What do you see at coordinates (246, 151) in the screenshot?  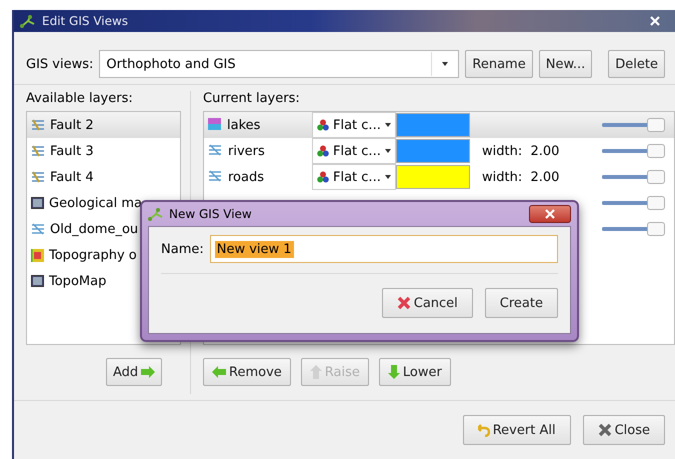 I see `layer-name: rivers` at bounding box center [246, 151].